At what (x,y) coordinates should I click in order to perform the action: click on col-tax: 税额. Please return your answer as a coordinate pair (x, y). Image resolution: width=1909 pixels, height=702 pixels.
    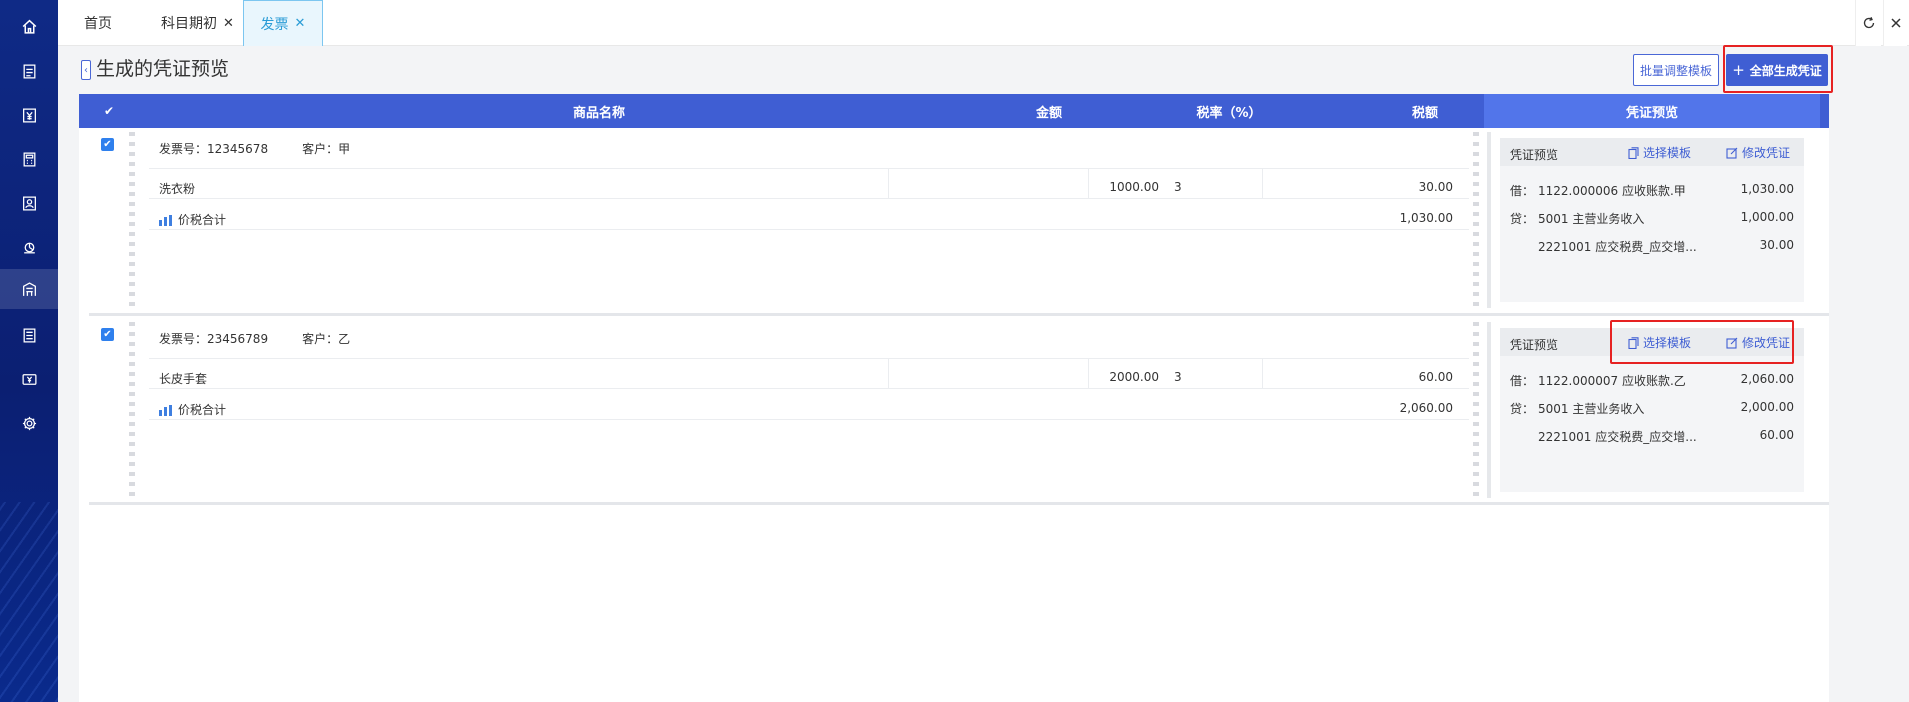
    Looking at the image, I should click on (1424, 113).